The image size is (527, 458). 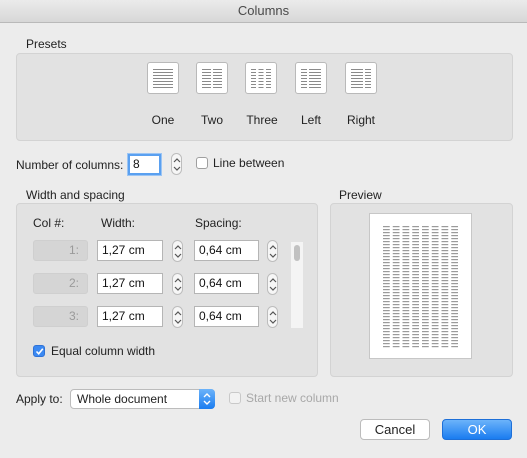 What do you see at coordinates (142, 399) in the screenshot?
I see `apply-to-select: Whole document` at bounding box center [142, 399].